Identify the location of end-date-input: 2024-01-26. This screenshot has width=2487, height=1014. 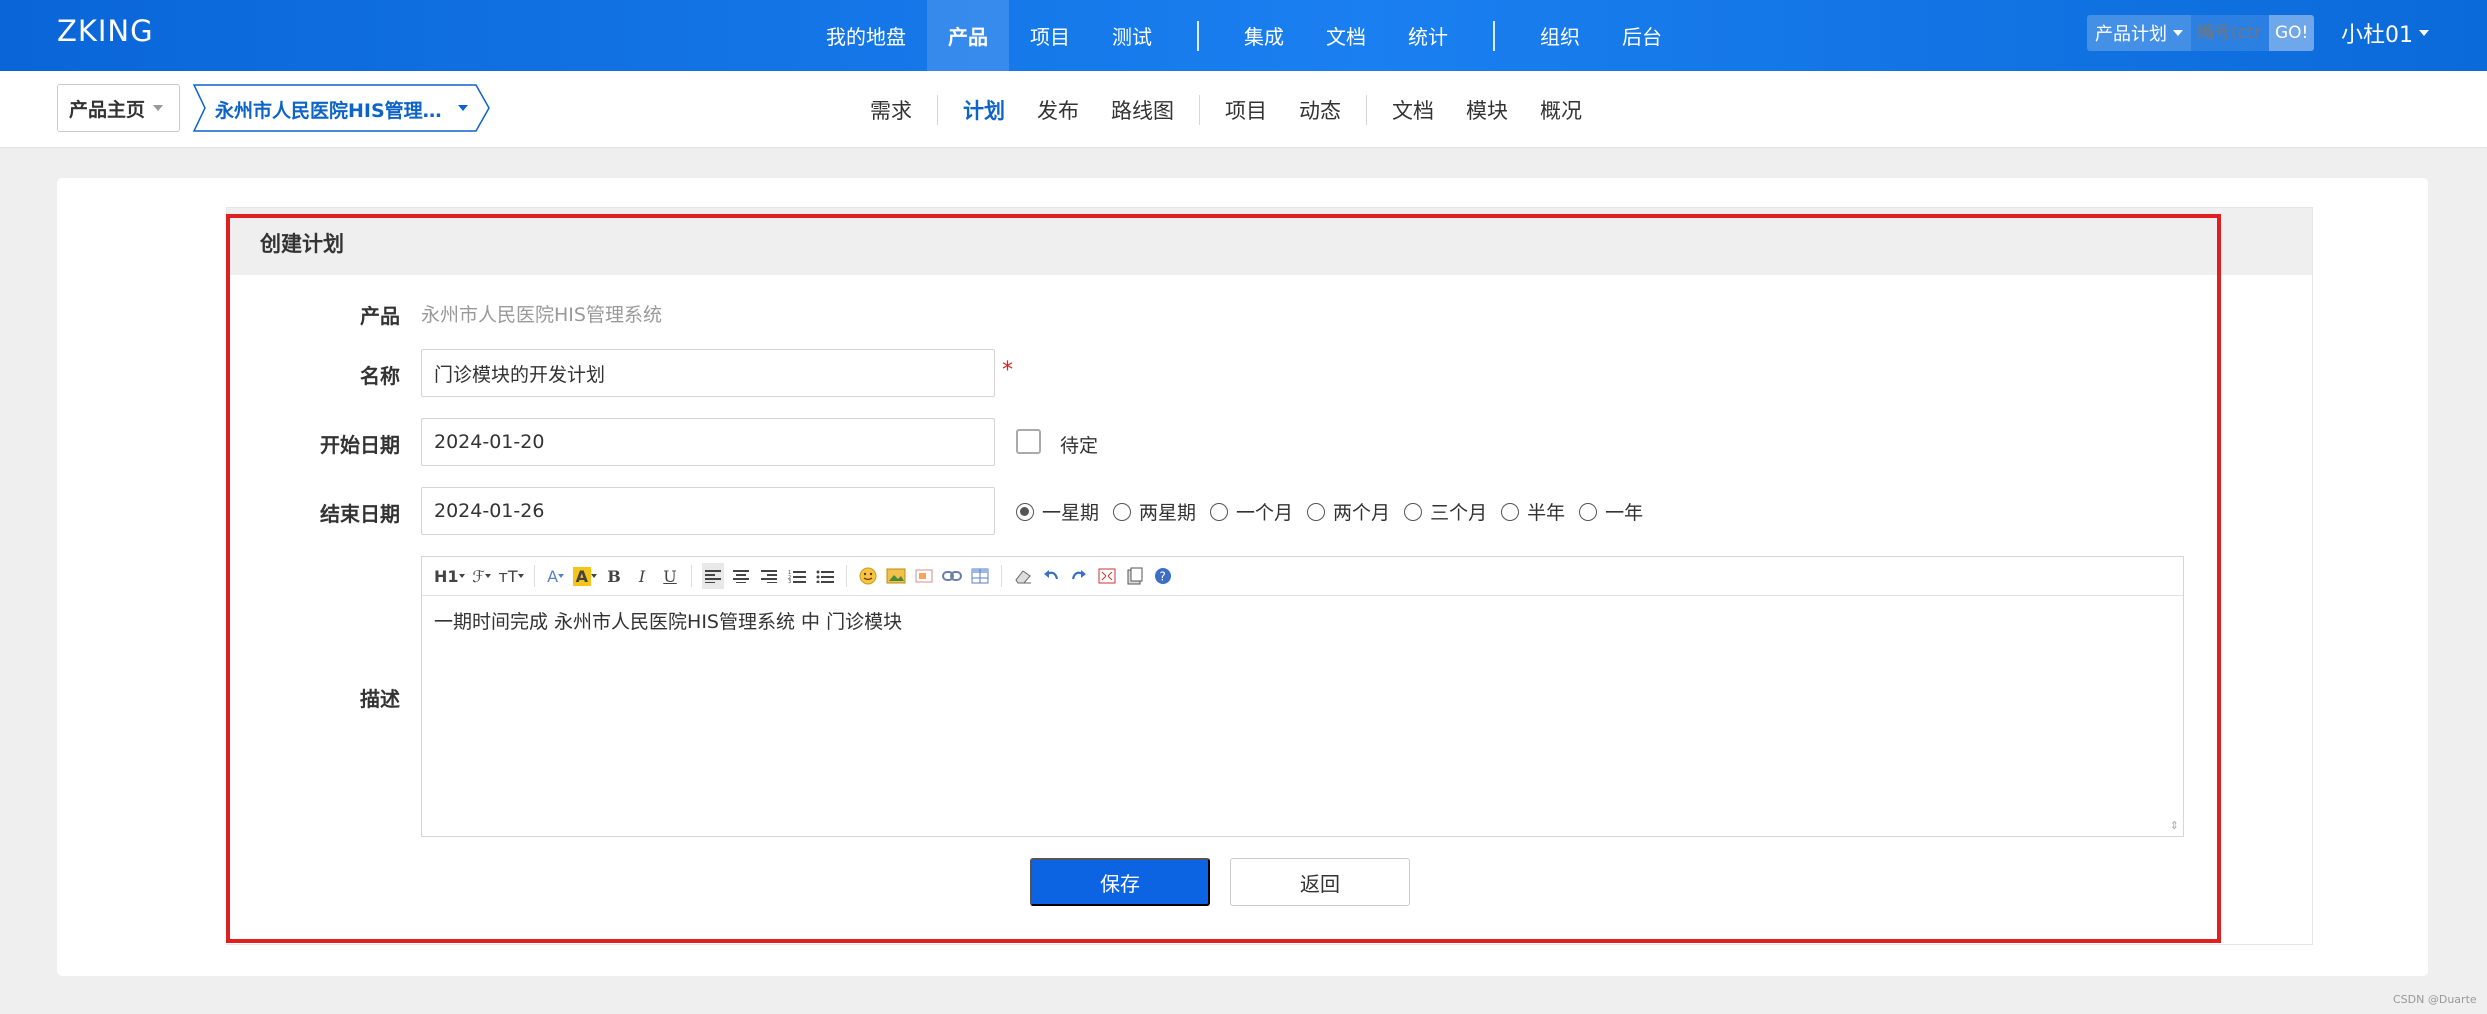
(708, 511).